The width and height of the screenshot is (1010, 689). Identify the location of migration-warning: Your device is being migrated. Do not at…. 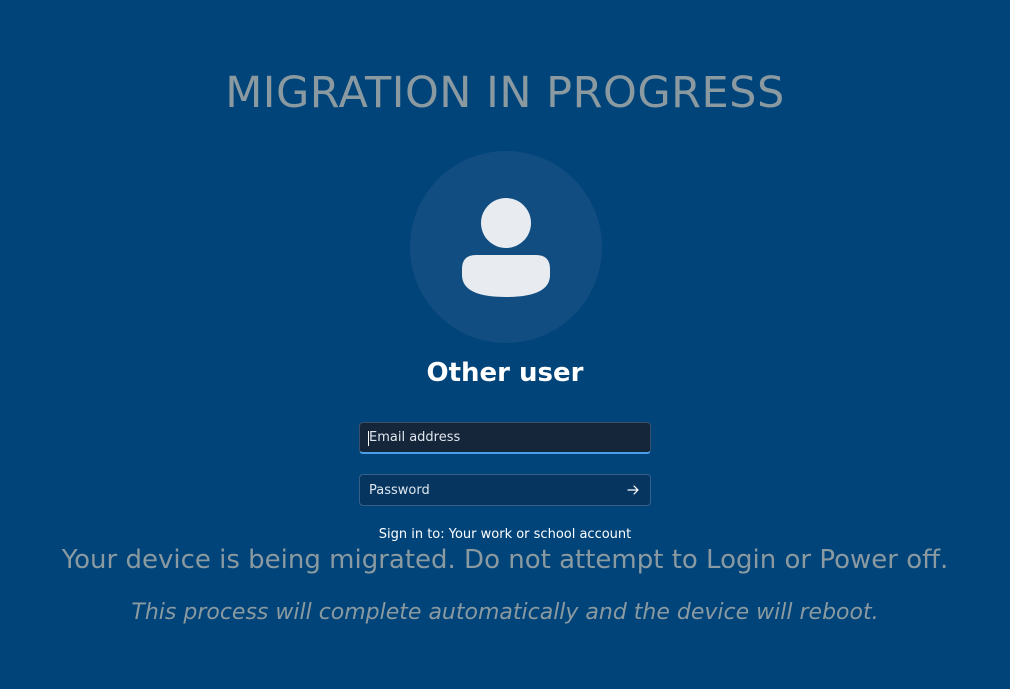
(505, 560).